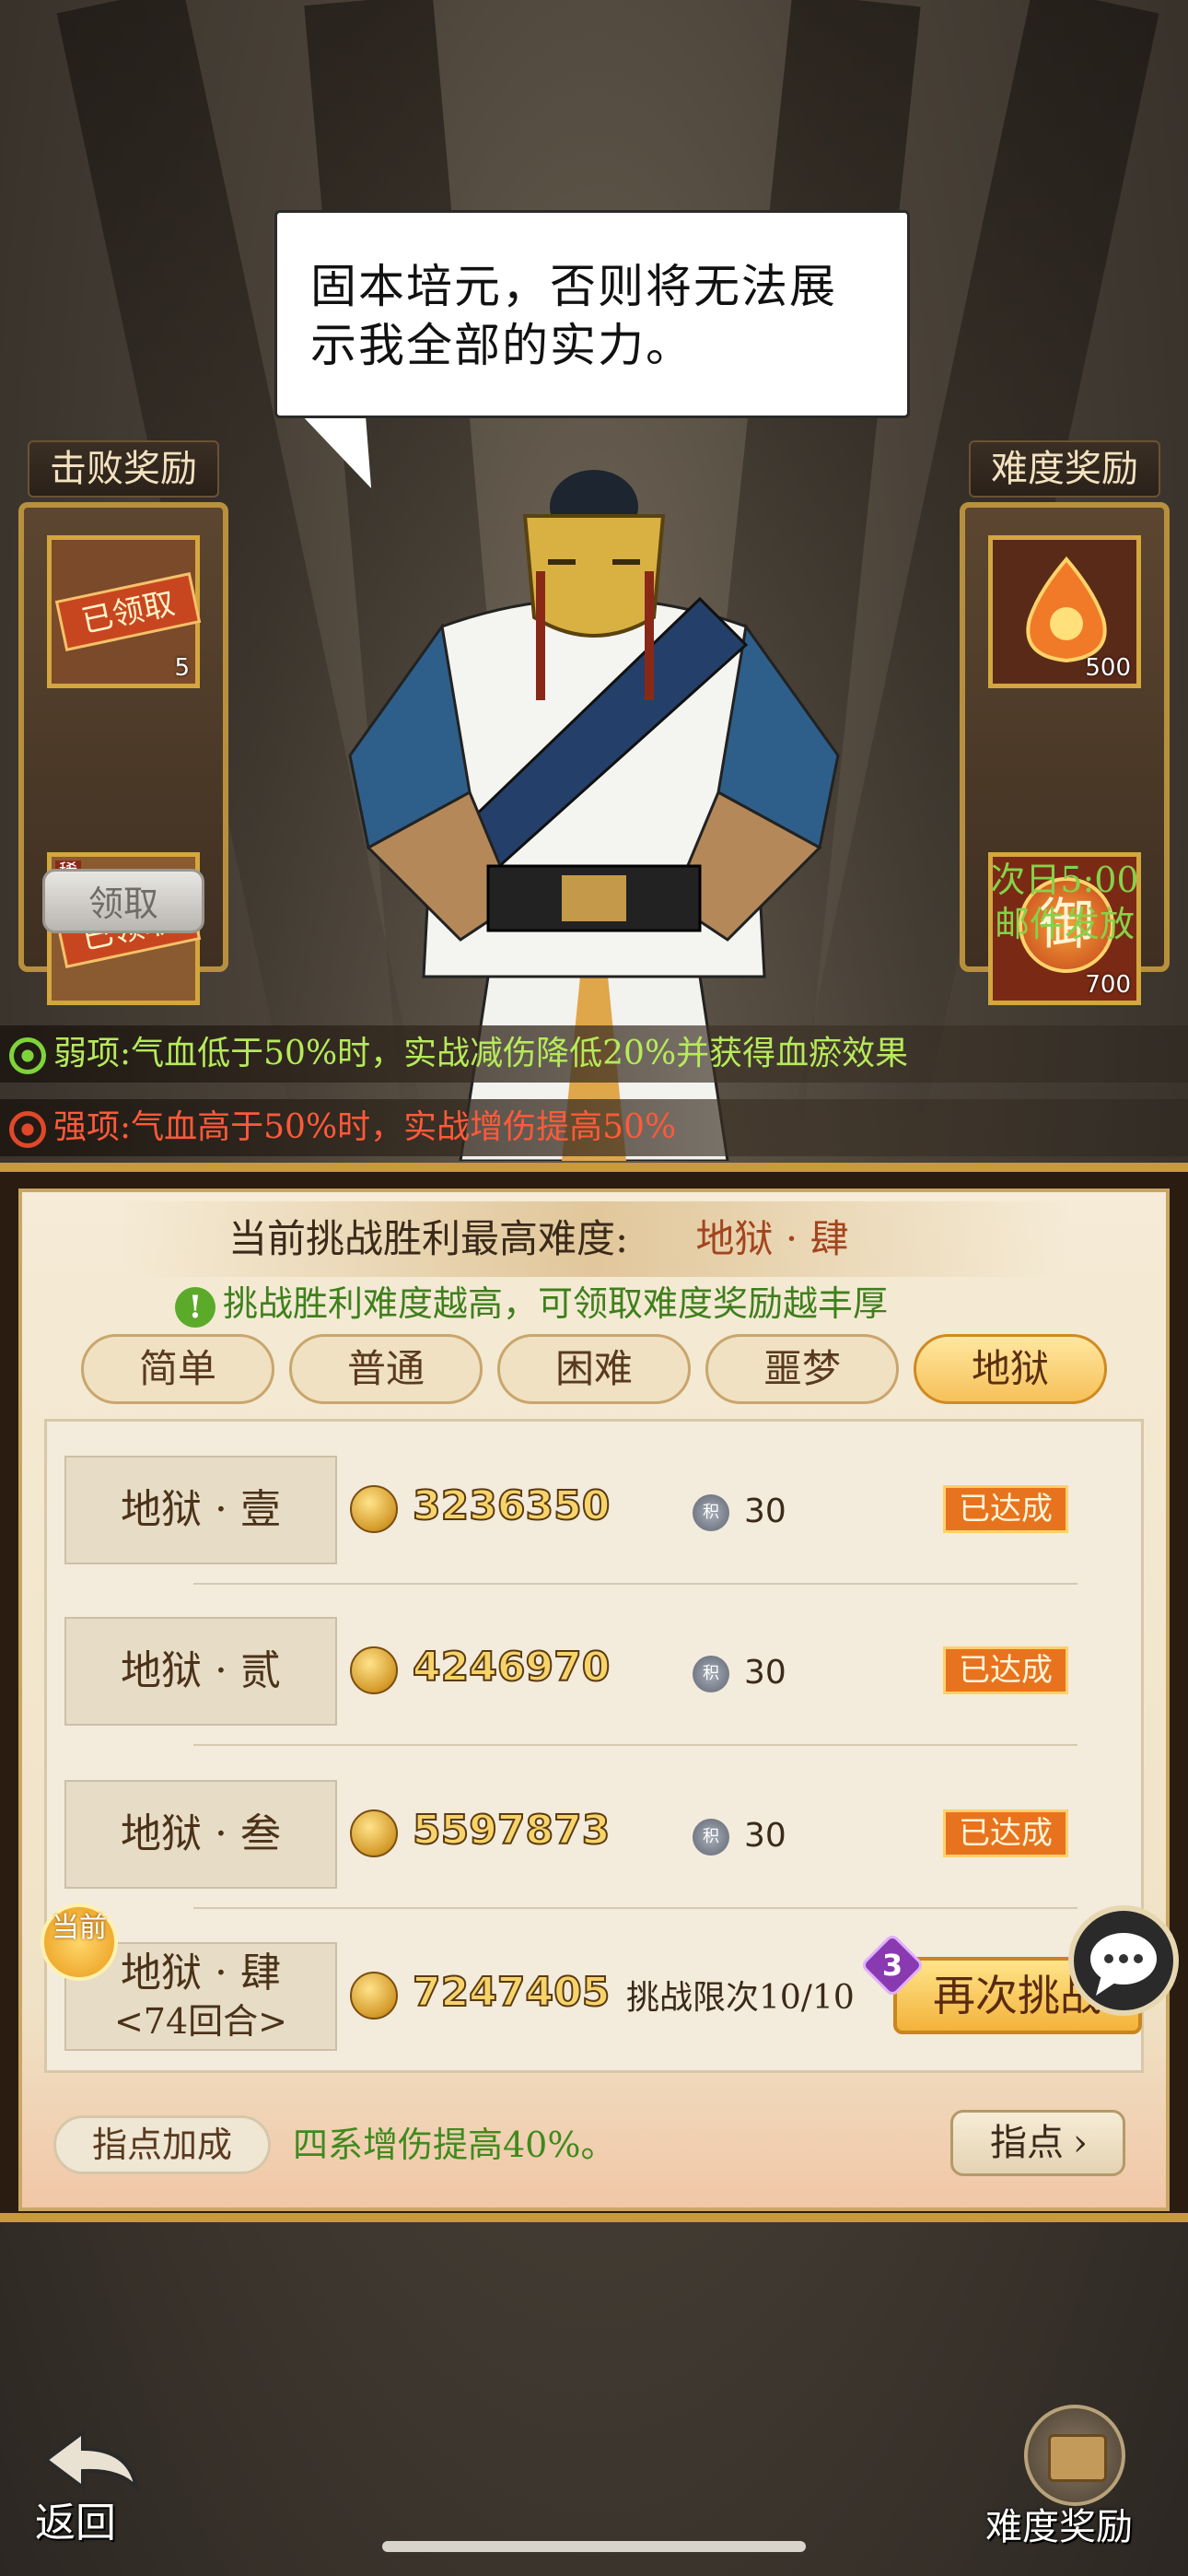  What do you see at coordinates (1064, 880) in the screenshot?
I see `delivery-time: 次日5:00` at bounding box center [1064, 880].